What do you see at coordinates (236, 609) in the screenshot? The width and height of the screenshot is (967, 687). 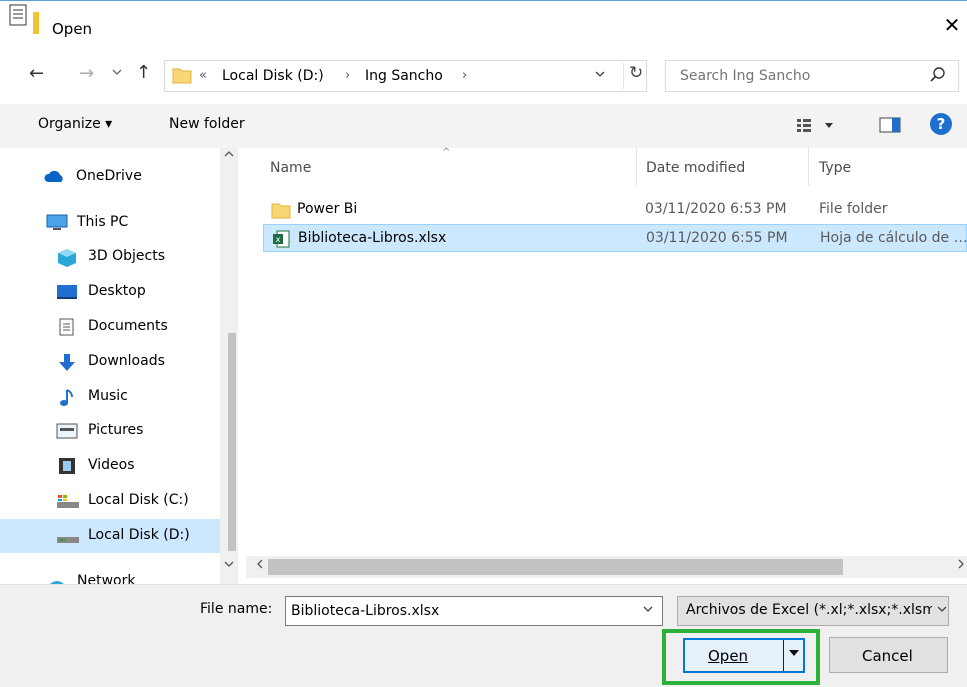 I see `file-name-label: File name:` at bounding box center [236, 609].